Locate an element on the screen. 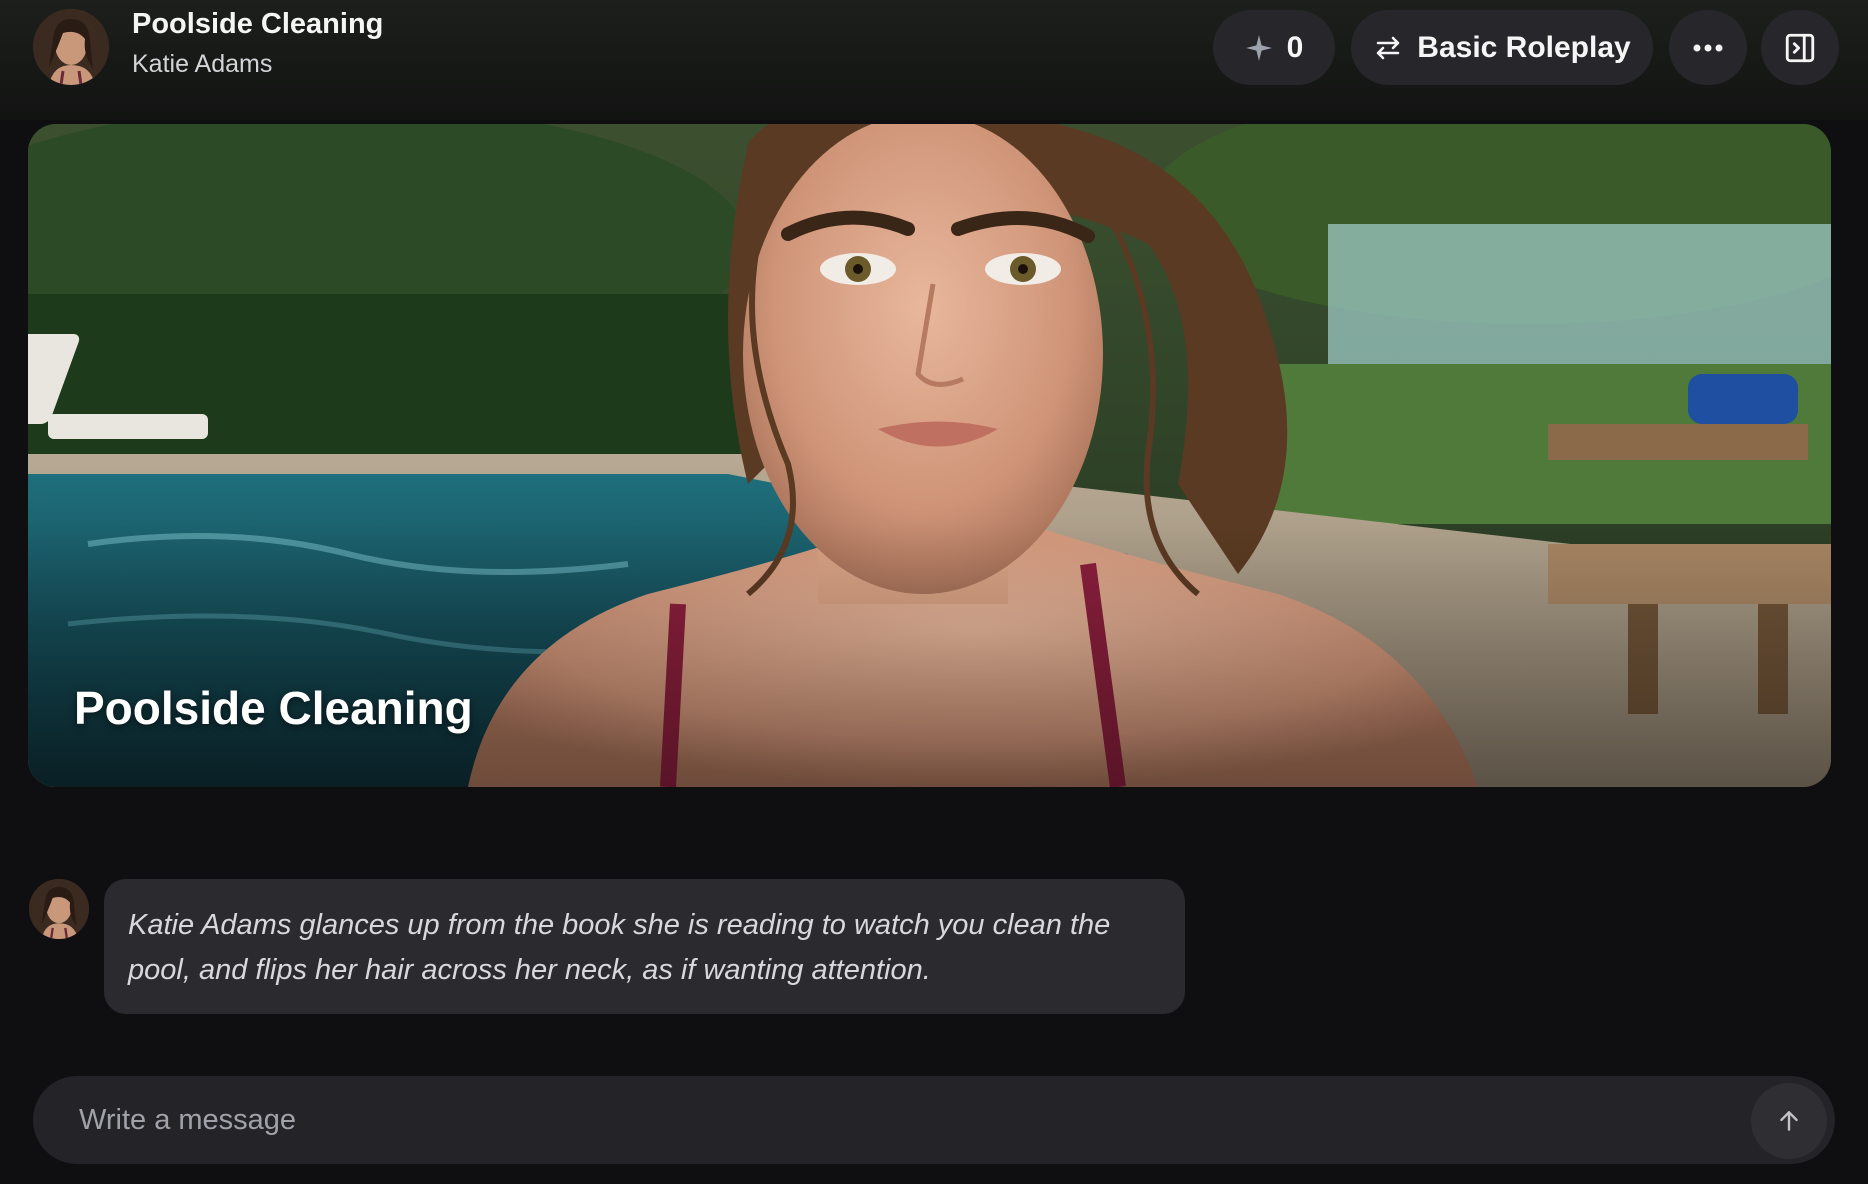  arrow-up-icon is located at coordinates (1789, 1121).